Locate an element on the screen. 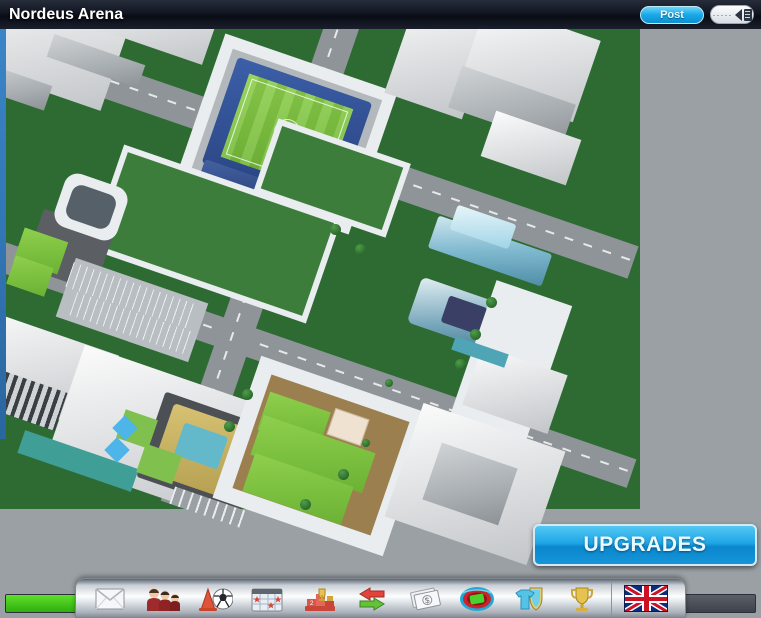 Image resolution: width=761 pixels, height=618 pixels. transfers-icon is located at coordinates (372, 598).